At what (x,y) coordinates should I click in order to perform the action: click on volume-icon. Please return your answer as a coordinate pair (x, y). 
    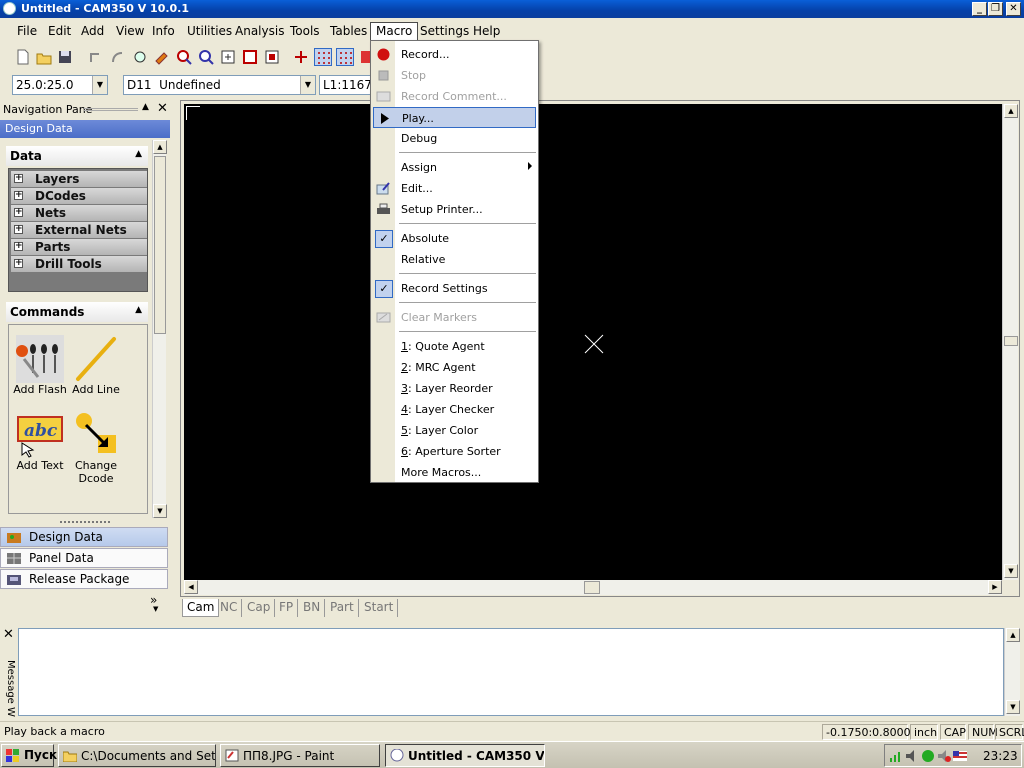
    Looking at the image, I should click on (912, 756).